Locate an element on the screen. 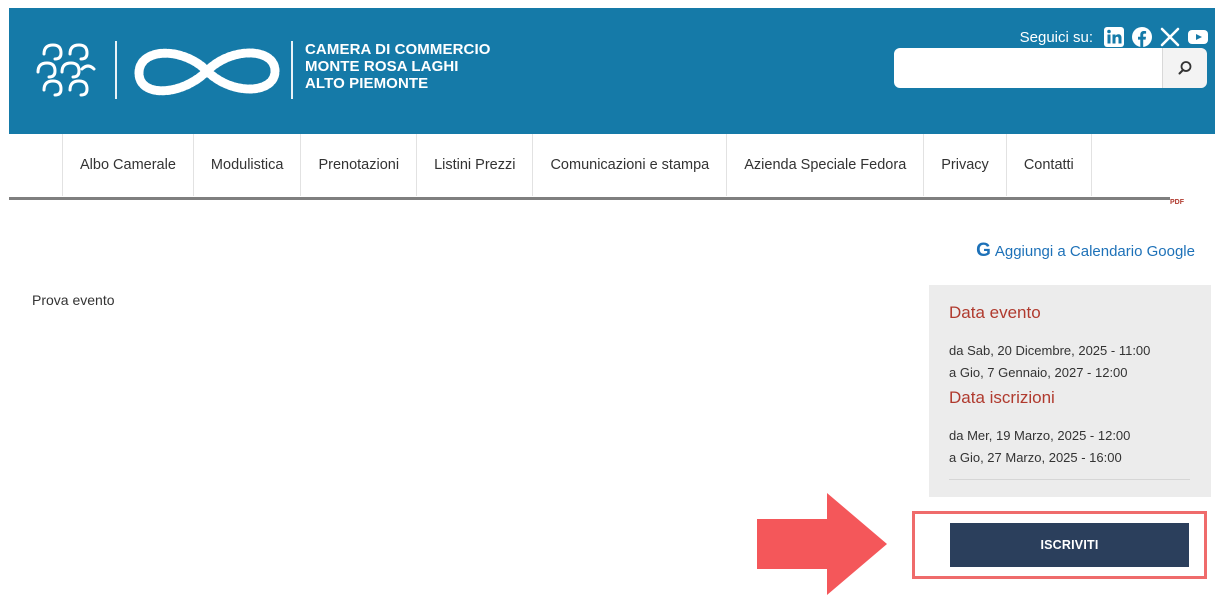 The height and width of the screenshot is (595, 1215). nav-item-listini-prezzi: Listini Prezzi is located at coordinates (474, 165).